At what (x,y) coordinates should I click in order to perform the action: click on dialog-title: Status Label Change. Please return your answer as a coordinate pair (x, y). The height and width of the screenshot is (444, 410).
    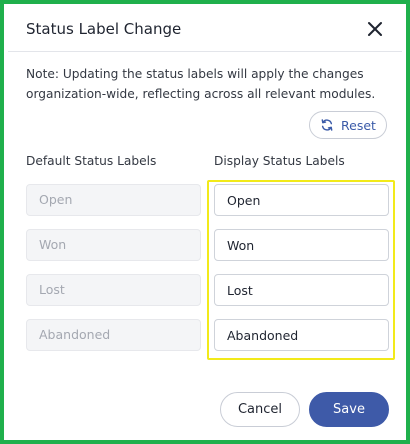
    Looking at the image, I should click on (104, 29).